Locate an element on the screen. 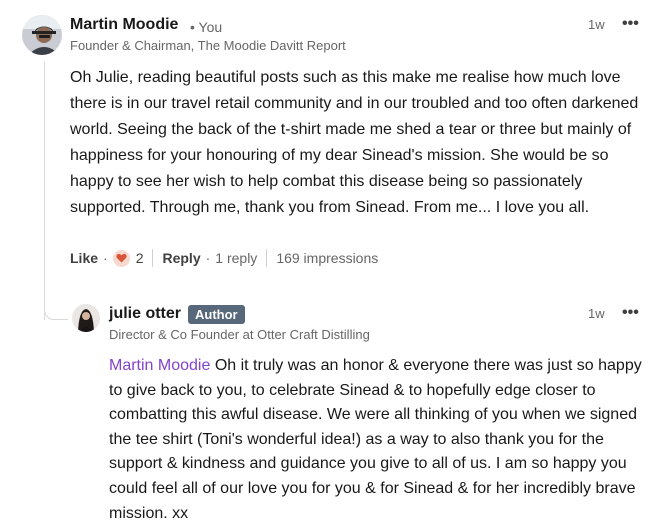 This screenshot has height=529, width=663. like-button: Like is located at coordinates (84, 258).